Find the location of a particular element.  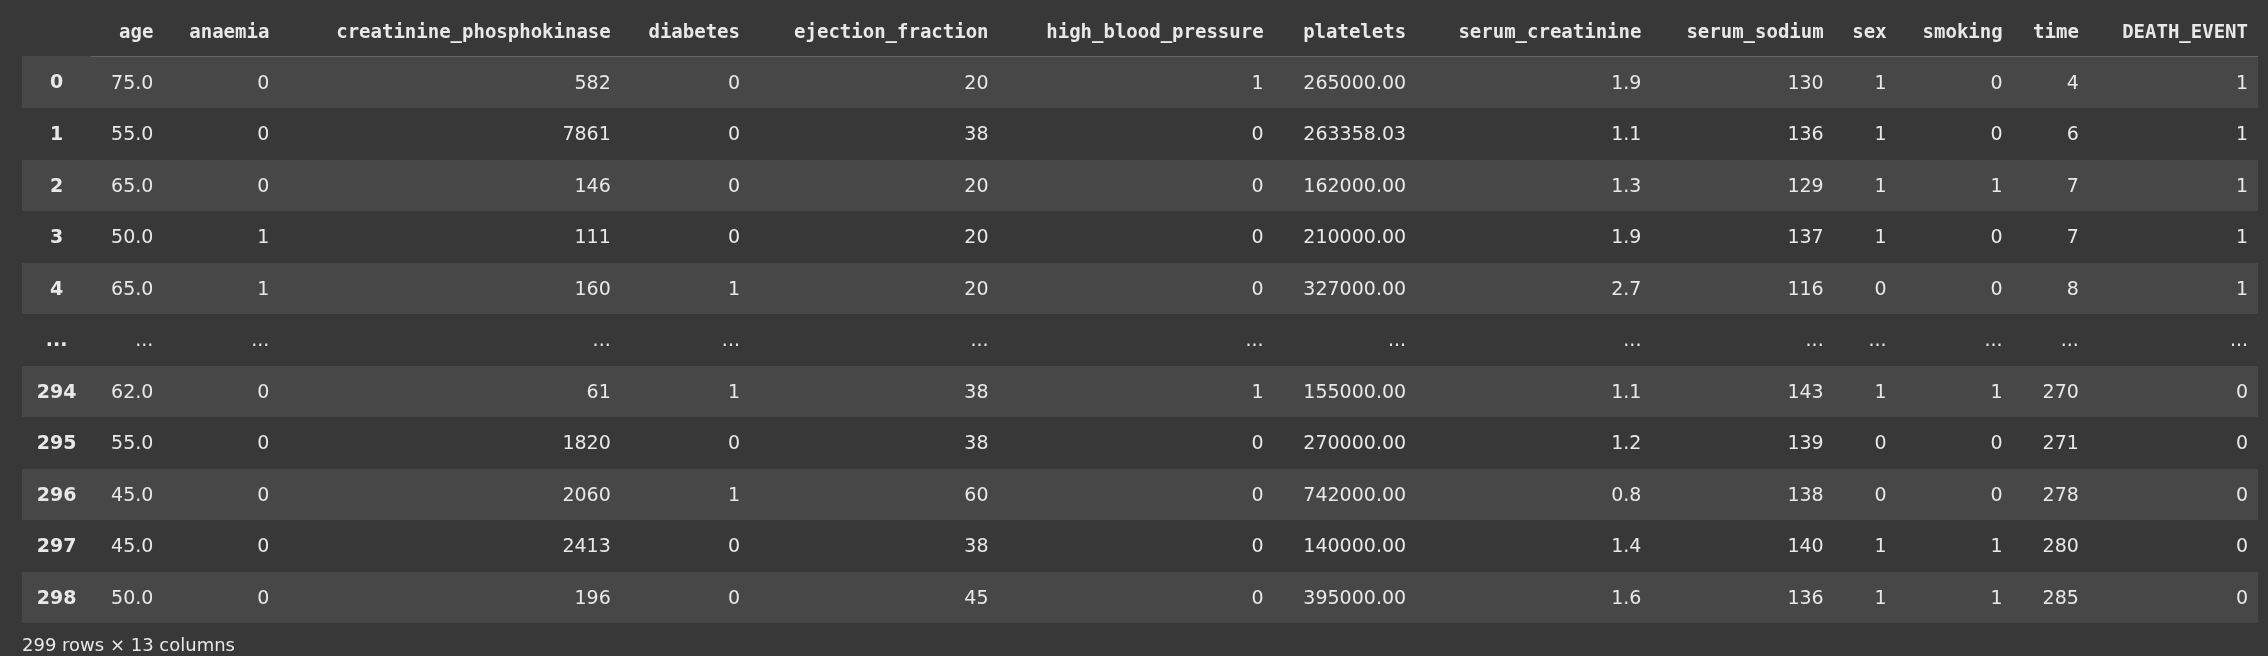

table-cell: 278 is located at coordinates (2050, 494).